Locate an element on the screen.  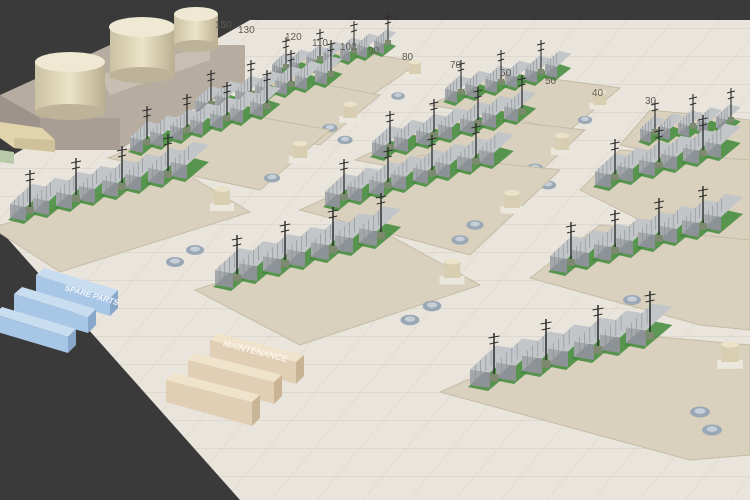
row-marker: 120 is located at coordinates (293, 37).